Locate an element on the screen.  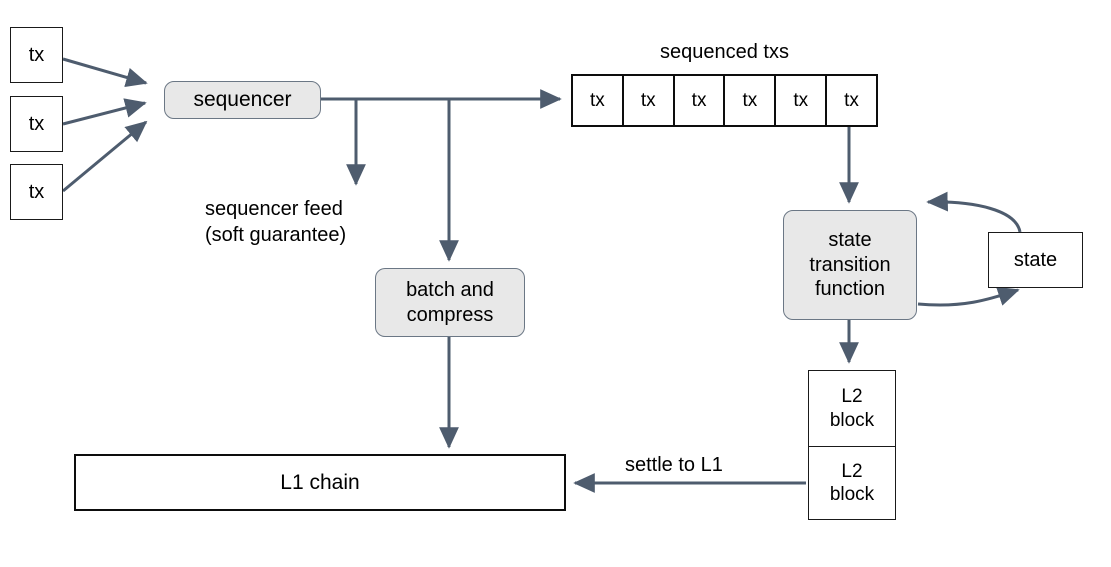
l1-chain-label: L1 chain is located at coordinates (320, 482).